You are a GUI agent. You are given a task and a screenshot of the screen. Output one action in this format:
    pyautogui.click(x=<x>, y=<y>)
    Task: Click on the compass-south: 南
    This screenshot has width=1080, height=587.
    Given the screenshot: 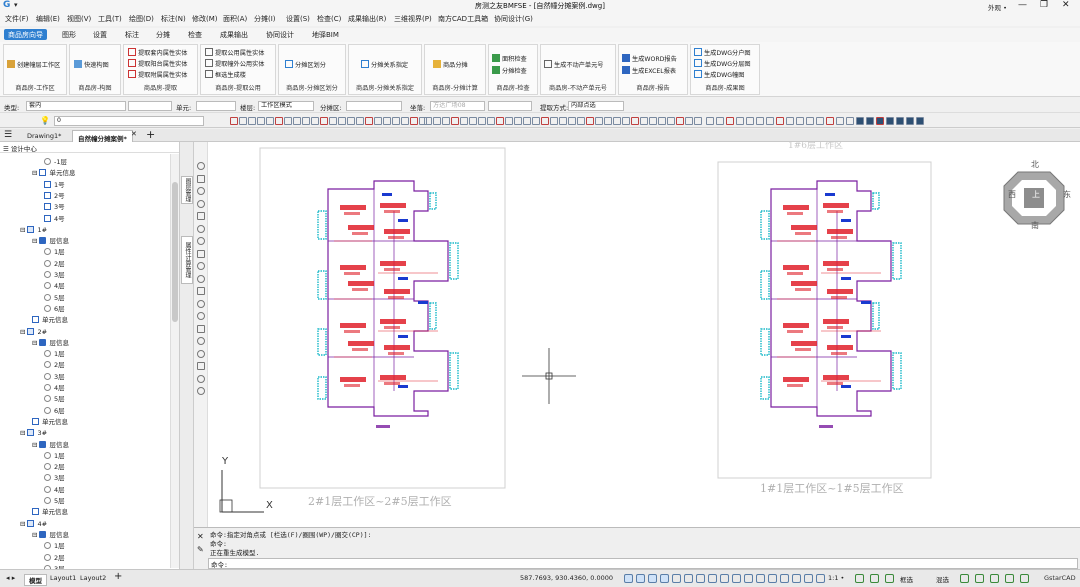 What is the action you would take?
    pyautogui.click(x=1035, y=225)
    